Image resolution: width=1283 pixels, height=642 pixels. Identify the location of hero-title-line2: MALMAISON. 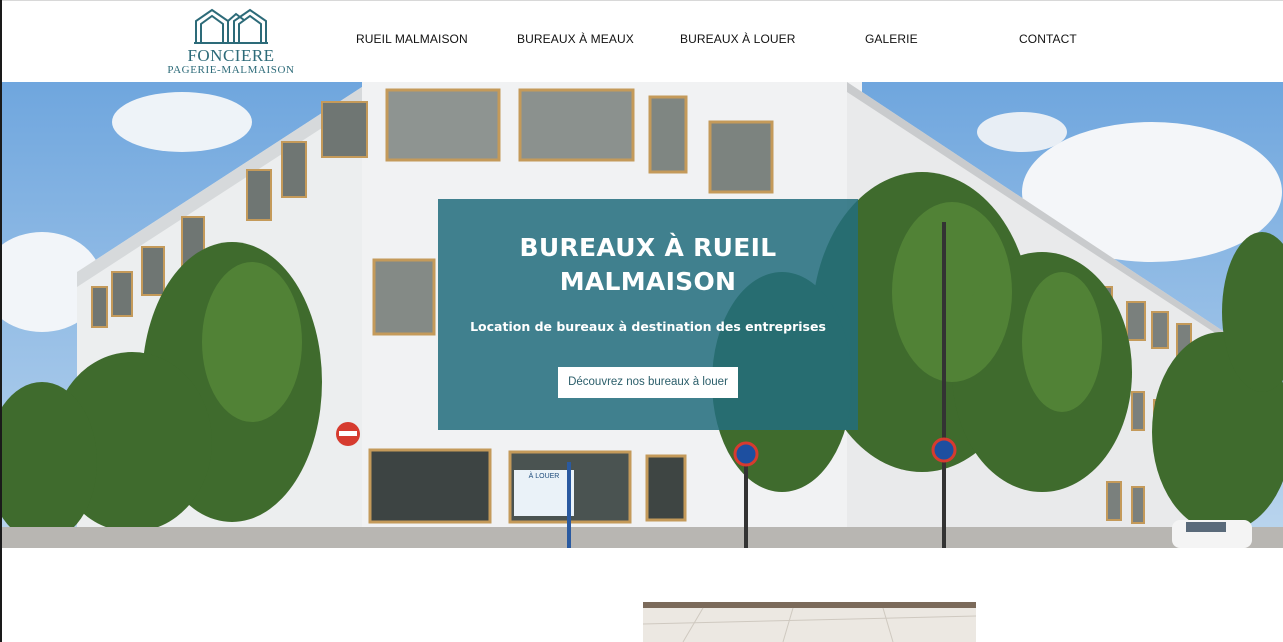
(648, 281).